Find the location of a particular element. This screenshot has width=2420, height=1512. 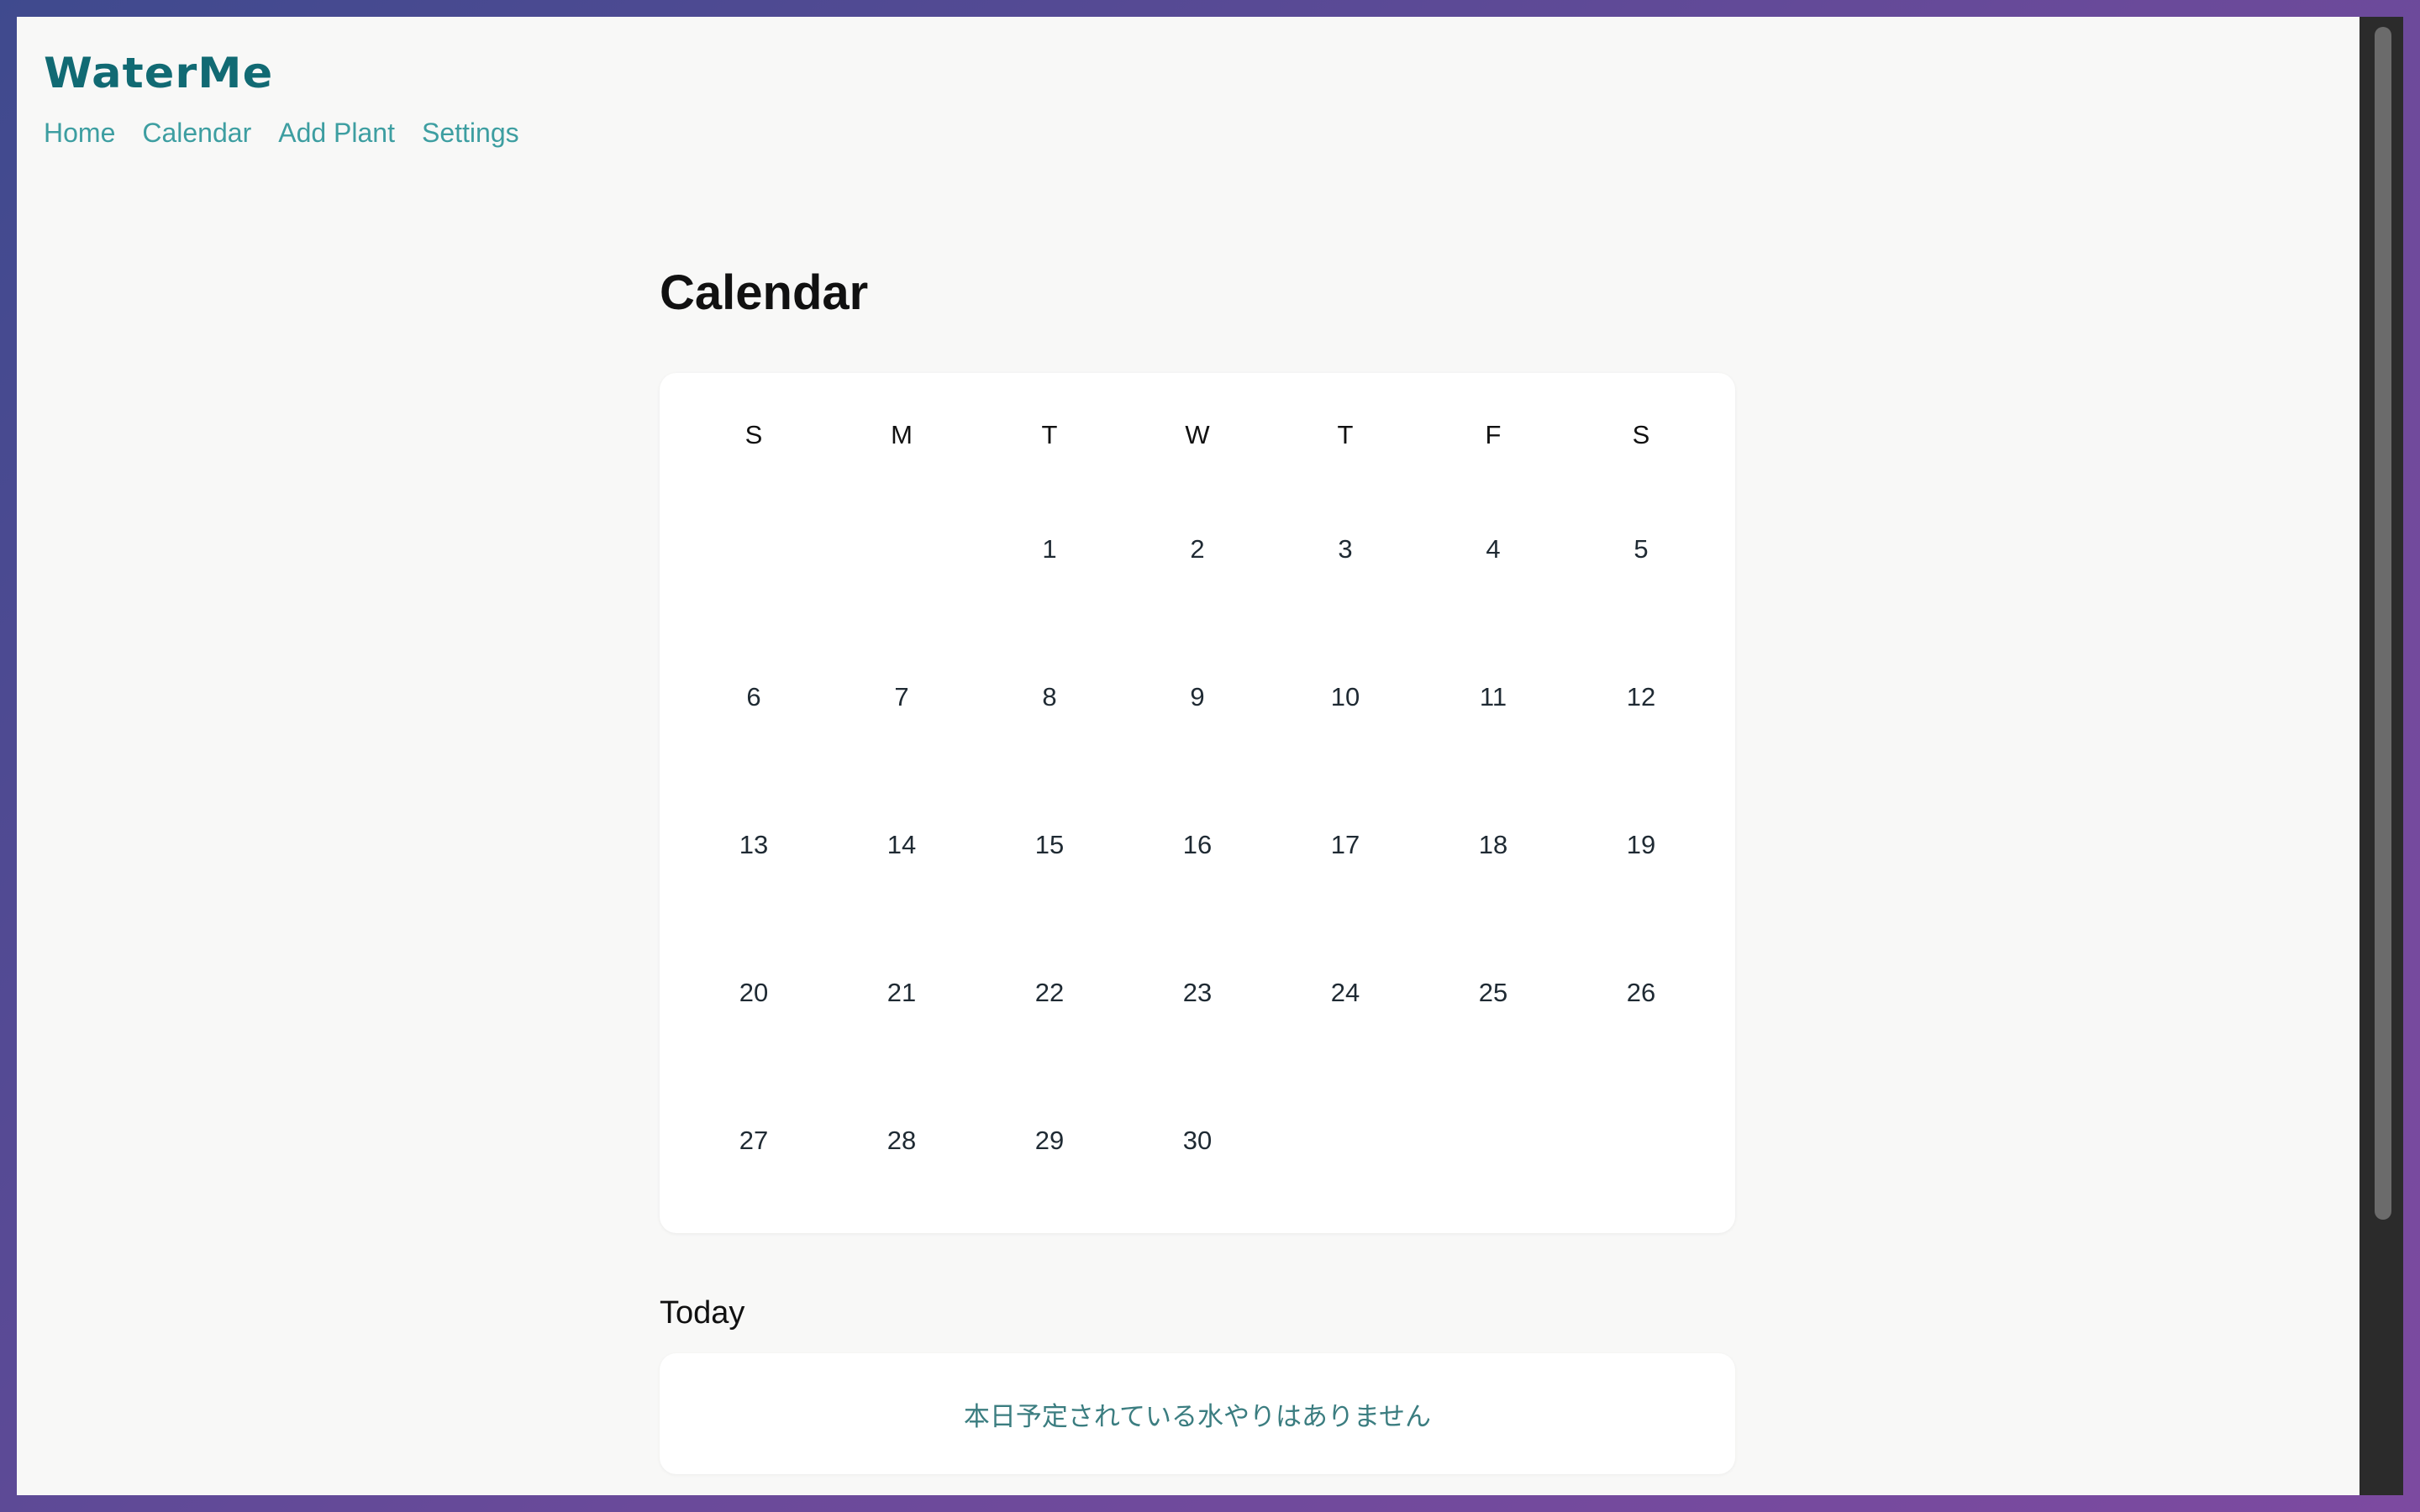

calendar-day: 2 is located at coordinates (1197, 549).